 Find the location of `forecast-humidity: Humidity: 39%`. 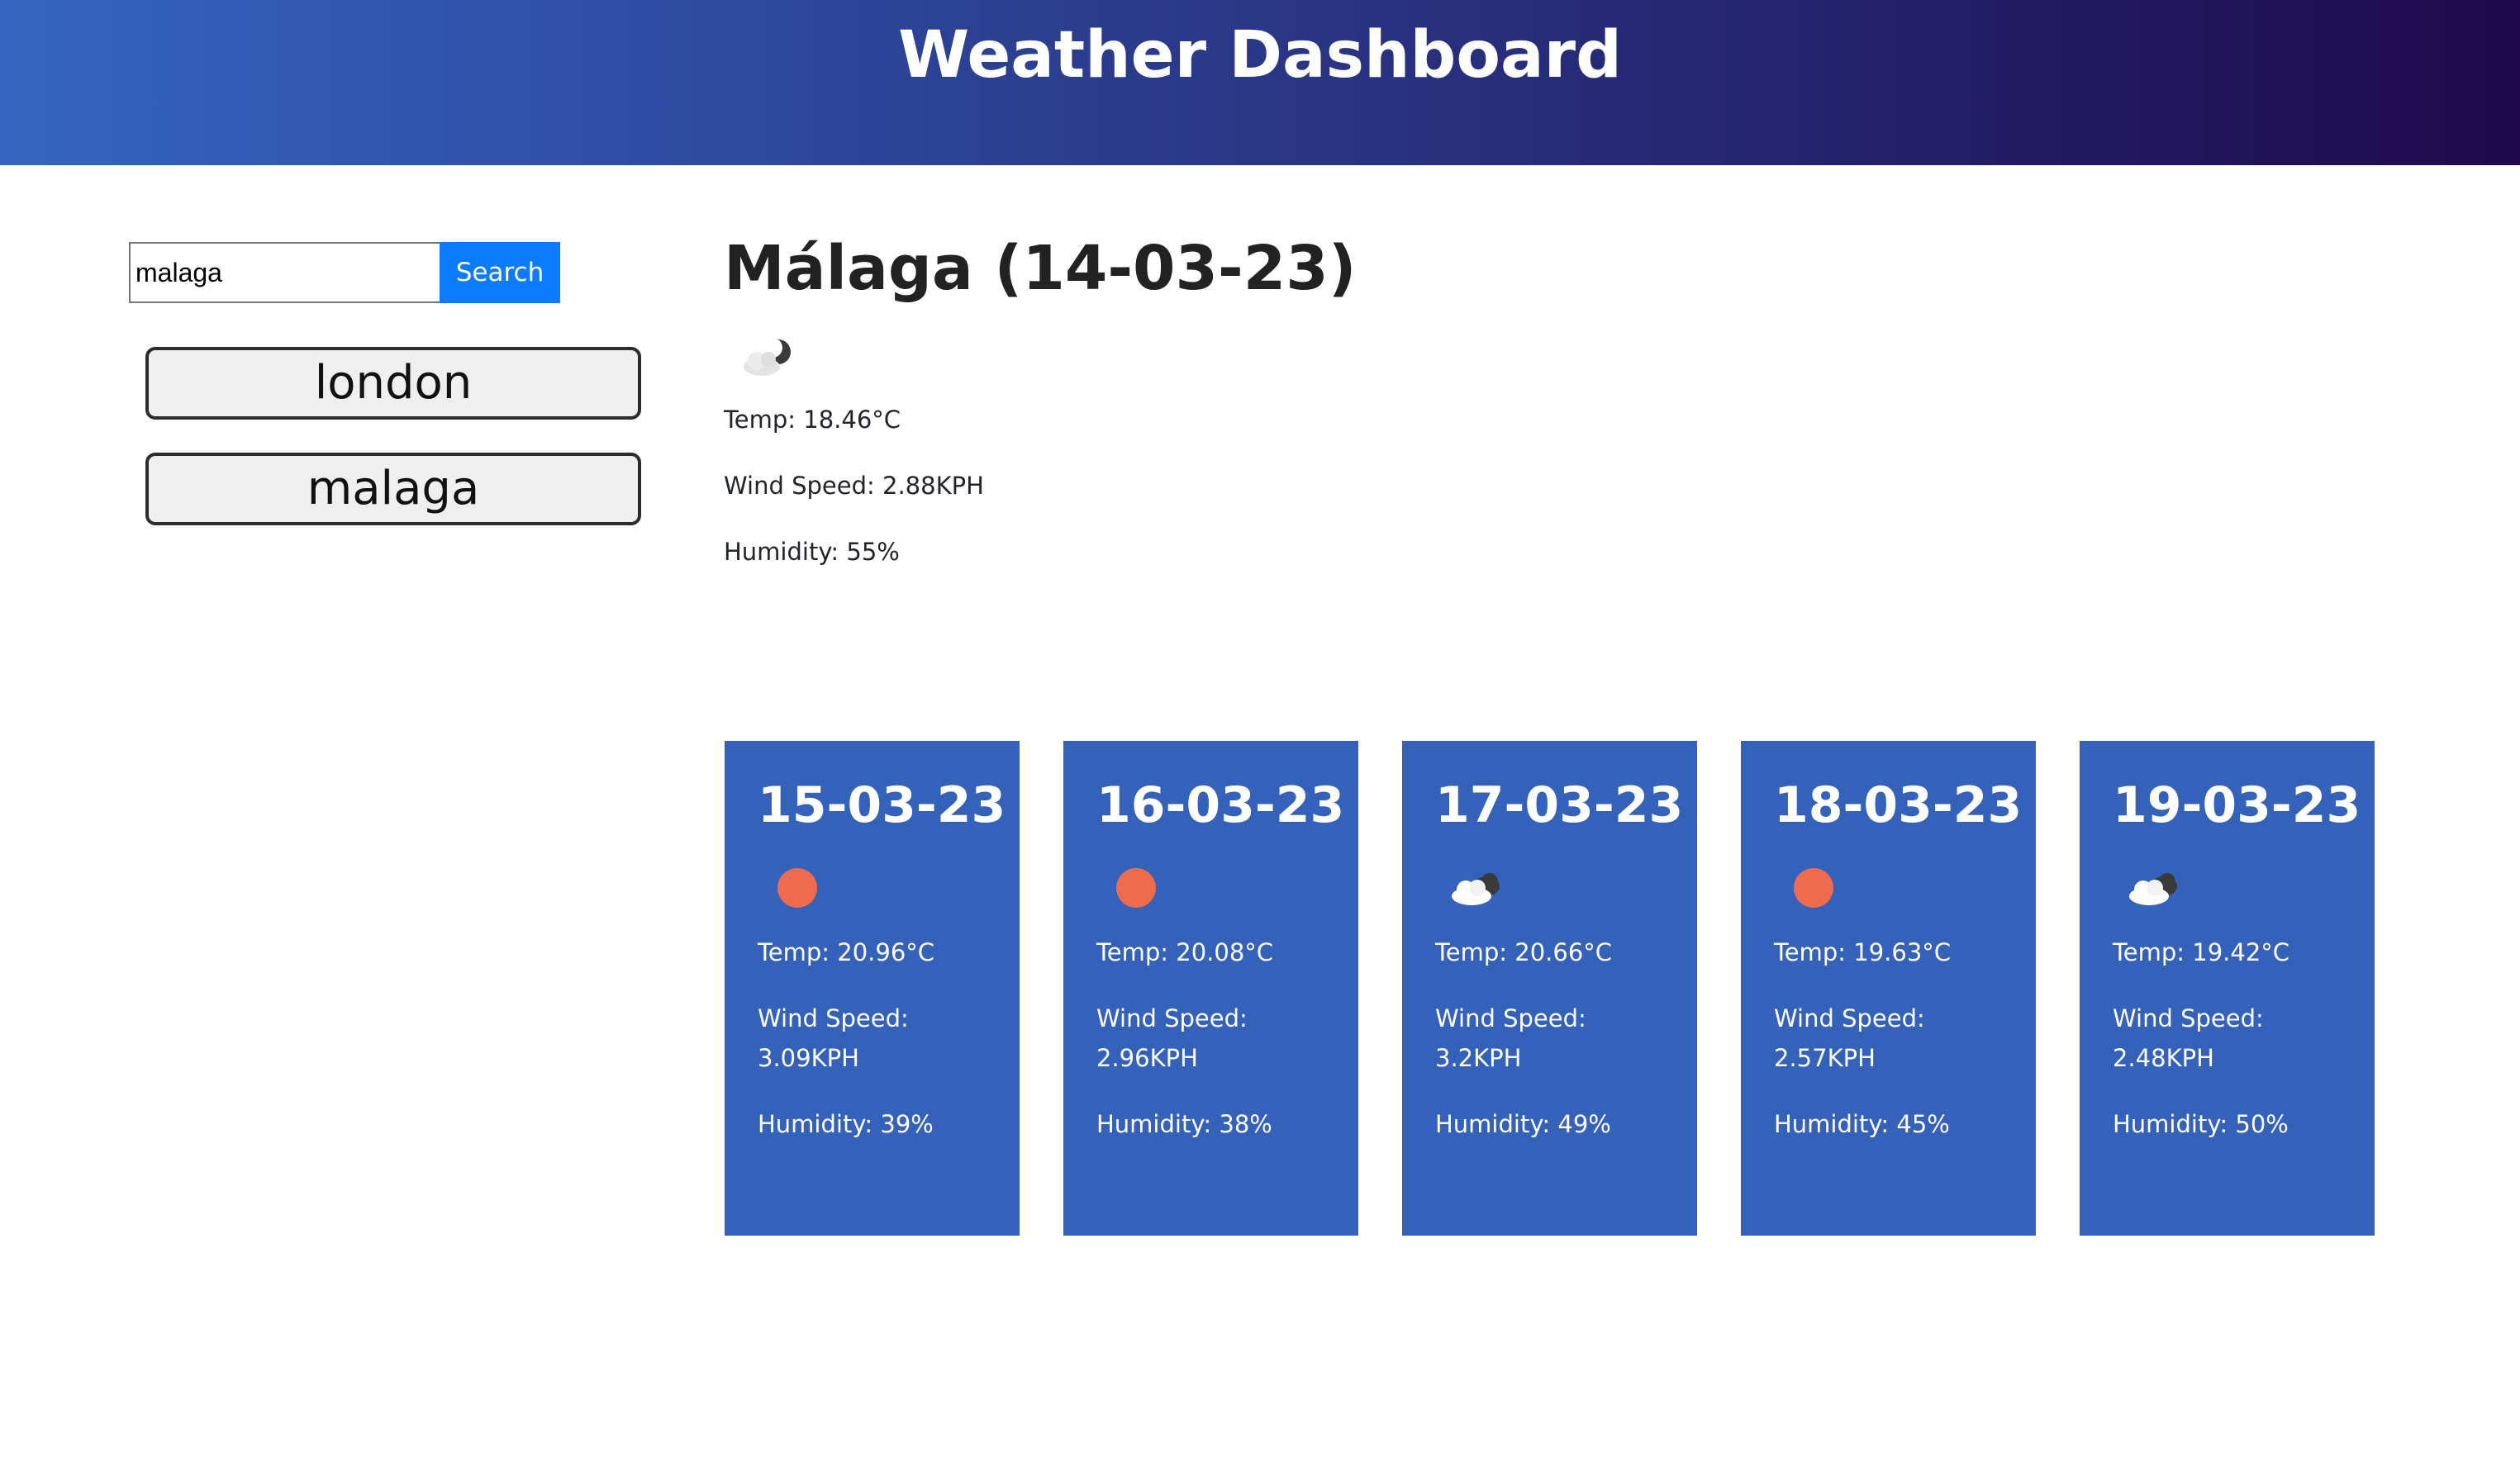

forecast-humidity: Humidity: 39% is located at coordinates (846, 1124).